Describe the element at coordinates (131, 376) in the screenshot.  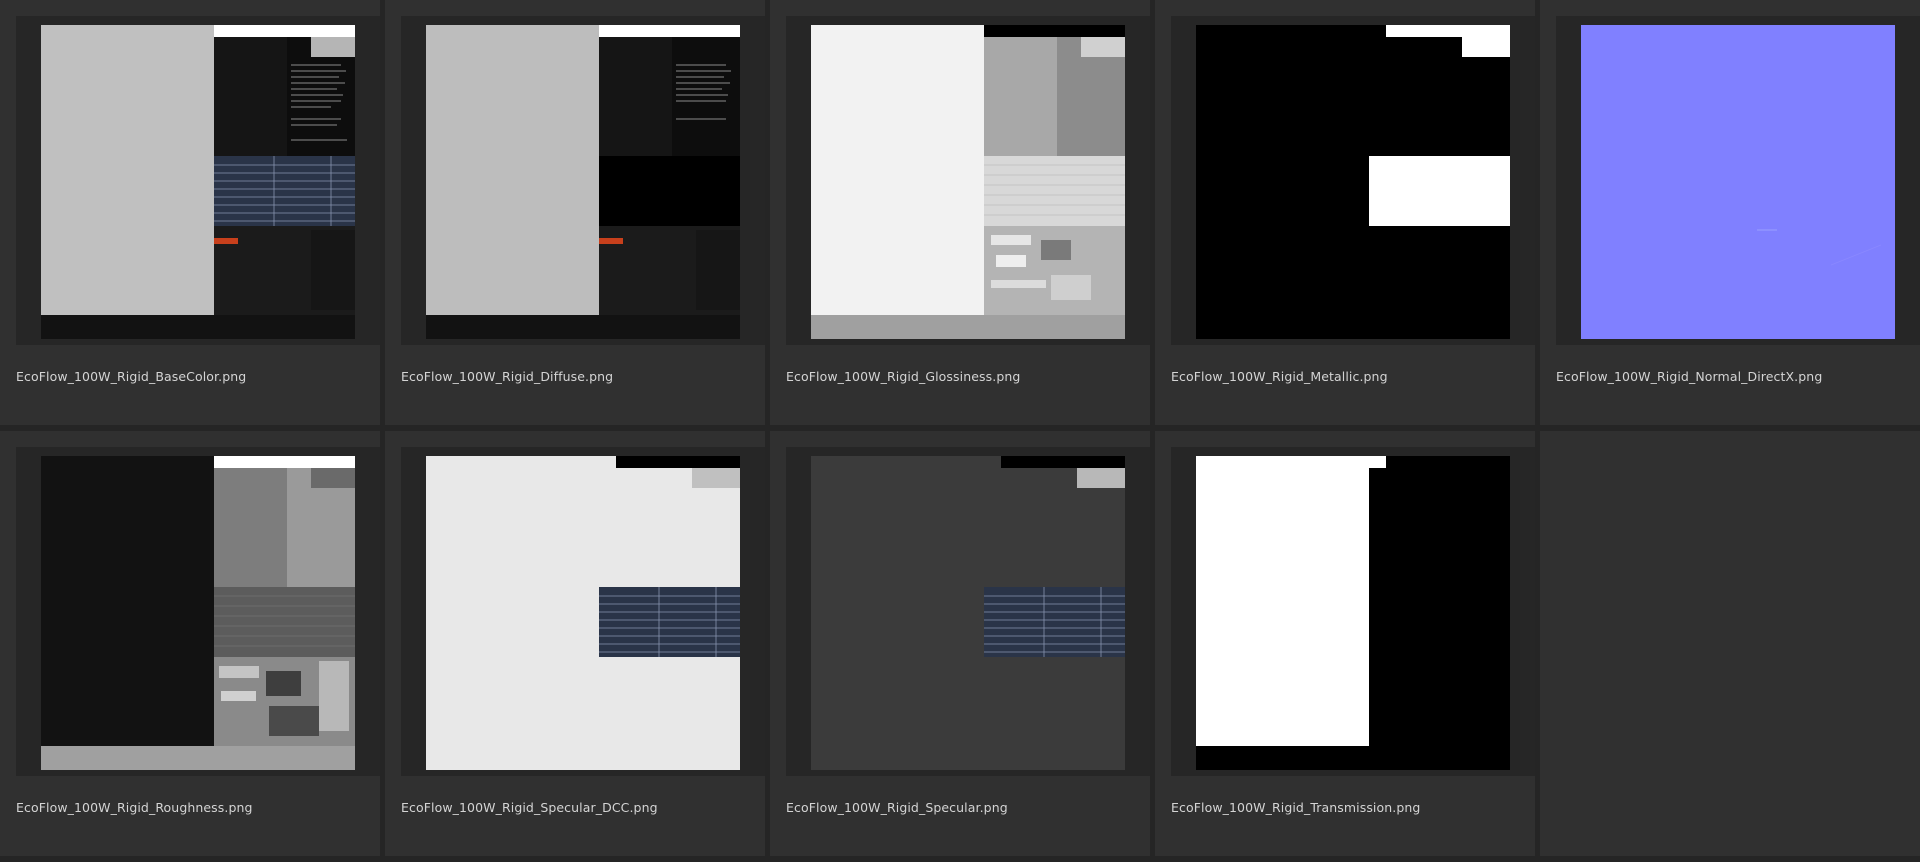
I see `file-name-label: EcoFlow_100W_Rigid_BaseColor.png` at that location.